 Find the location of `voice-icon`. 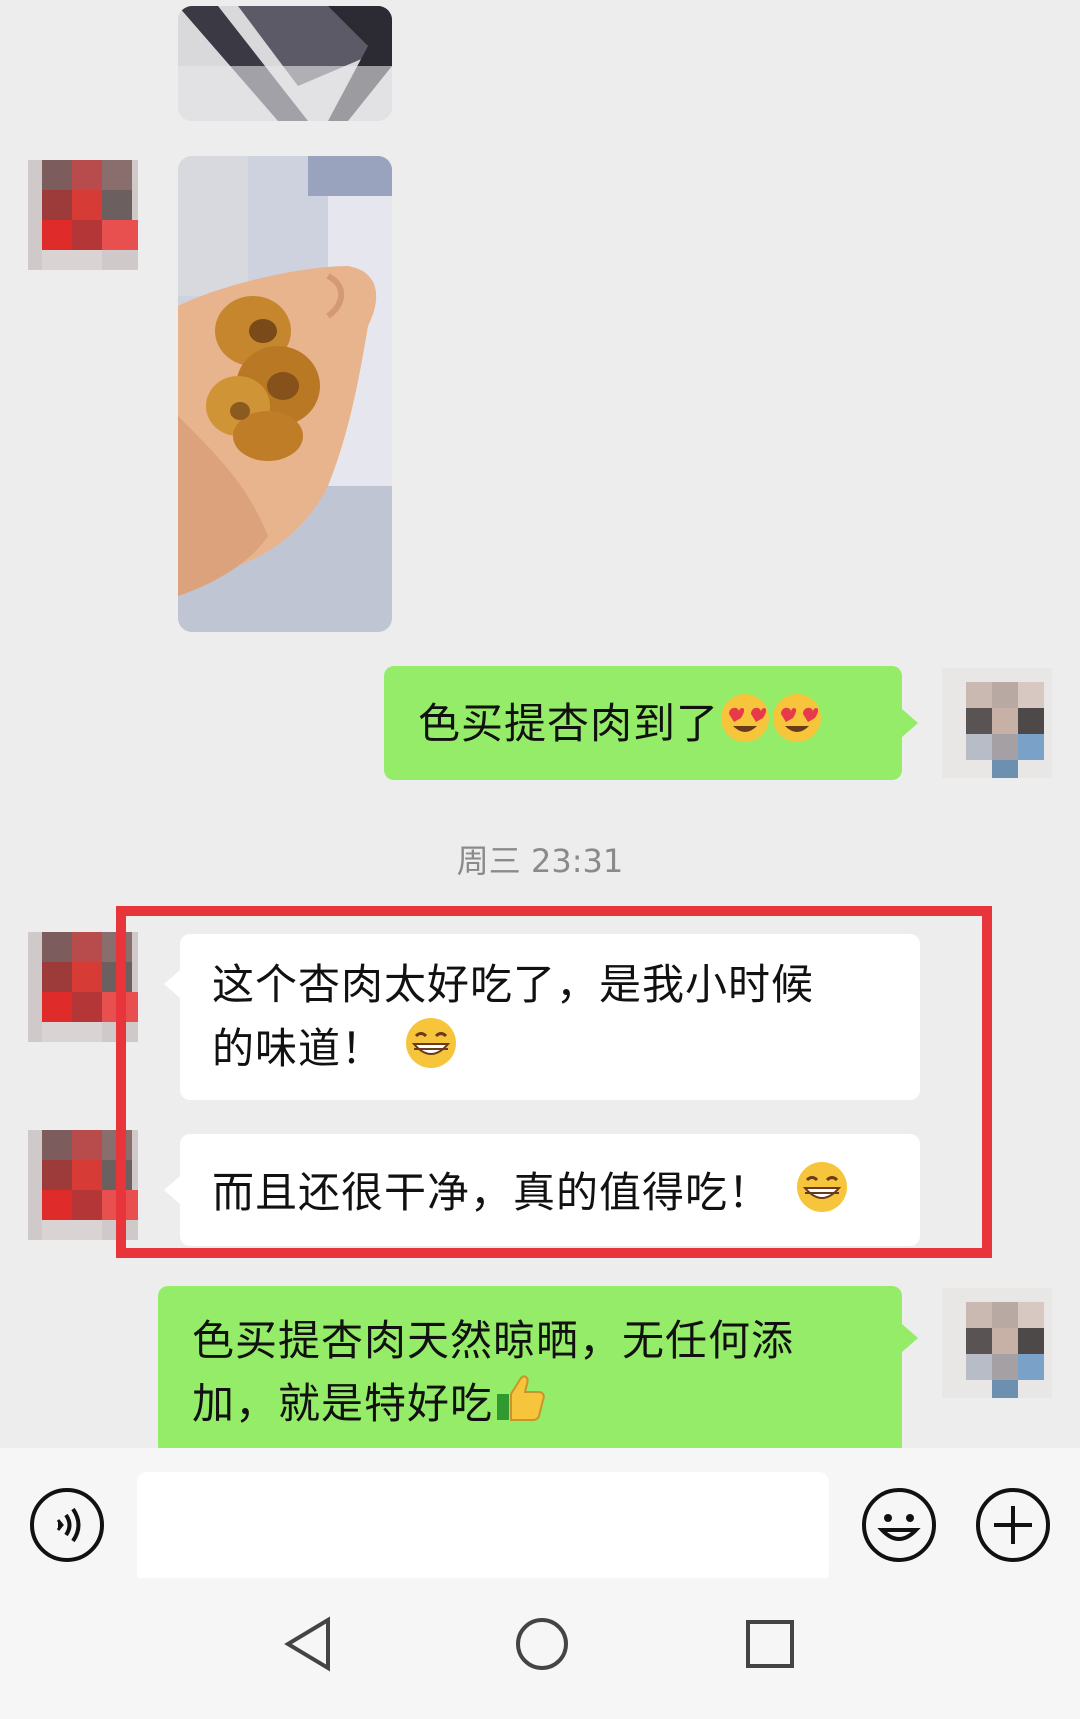

voice-icon is located at coordinates (67, 1527).